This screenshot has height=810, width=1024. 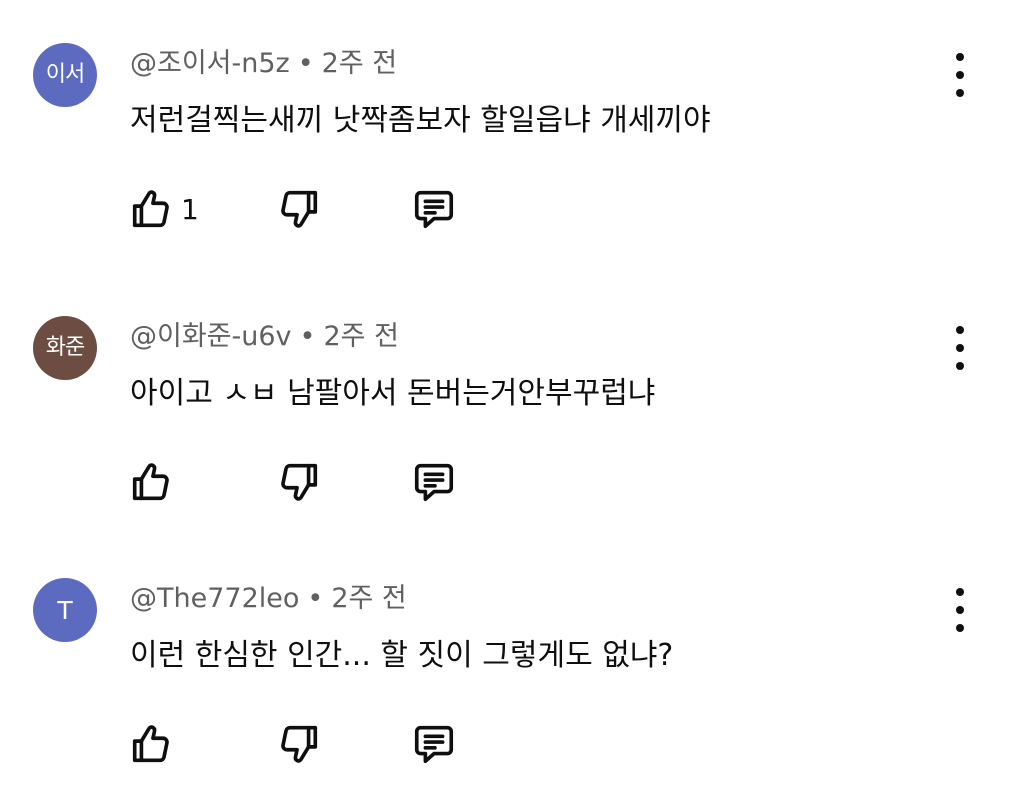 What do you see at coordinates (402, 655) in the screenshot?
I see `comment-text: 이런 한심한 인간... 할 짓이 그렇게도 없냐?` at bounding box center [402, 655].